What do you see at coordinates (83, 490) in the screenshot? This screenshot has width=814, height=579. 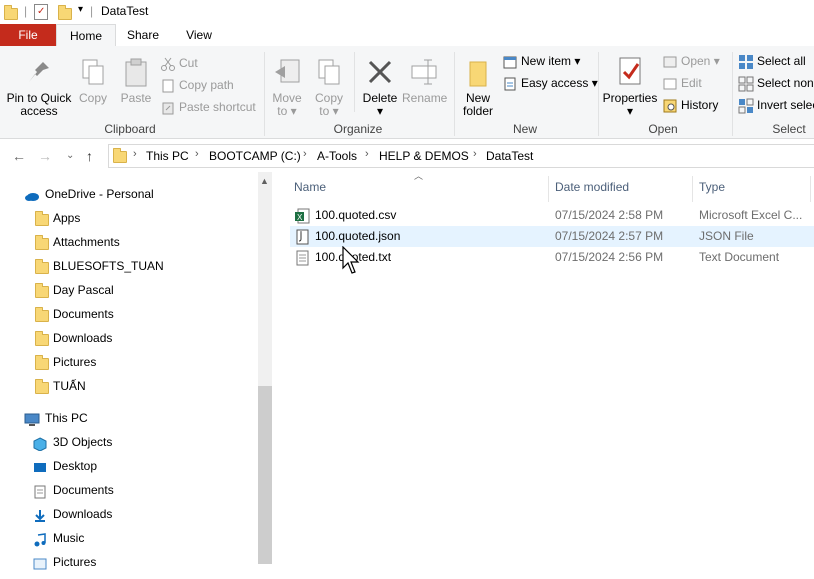 I see `nav-pc-label: Documents` at bounding box center [83, 490].